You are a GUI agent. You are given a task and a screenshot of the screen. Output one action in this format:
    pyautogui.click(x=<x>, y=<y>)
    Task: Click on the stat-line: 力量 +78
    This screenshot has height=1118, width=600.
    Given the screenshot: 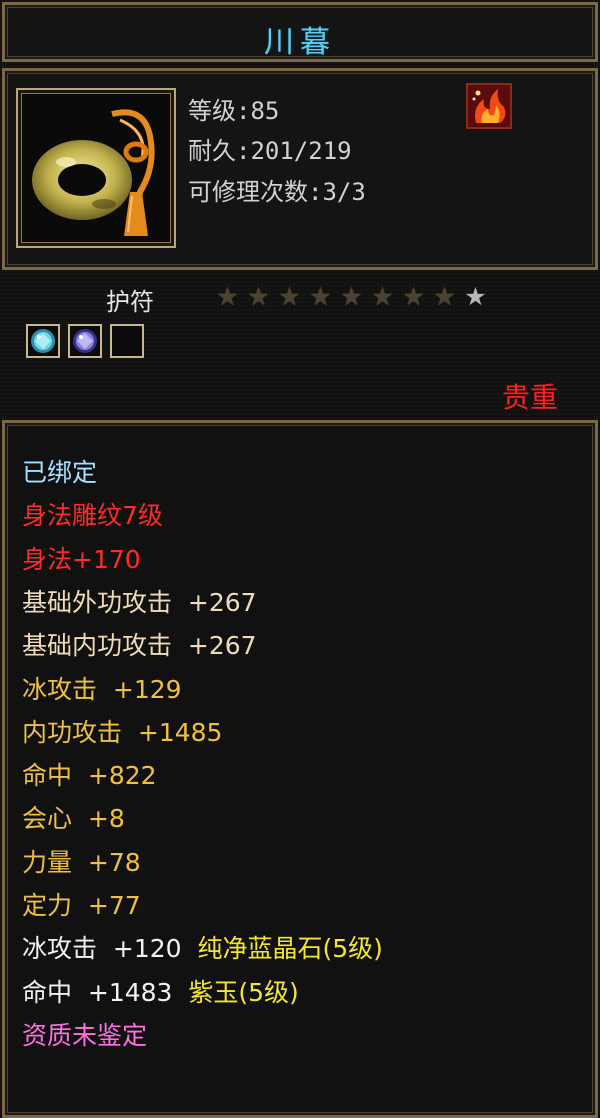 What is the action you would take?
    pyautogui.click(x=81, y=862)
    